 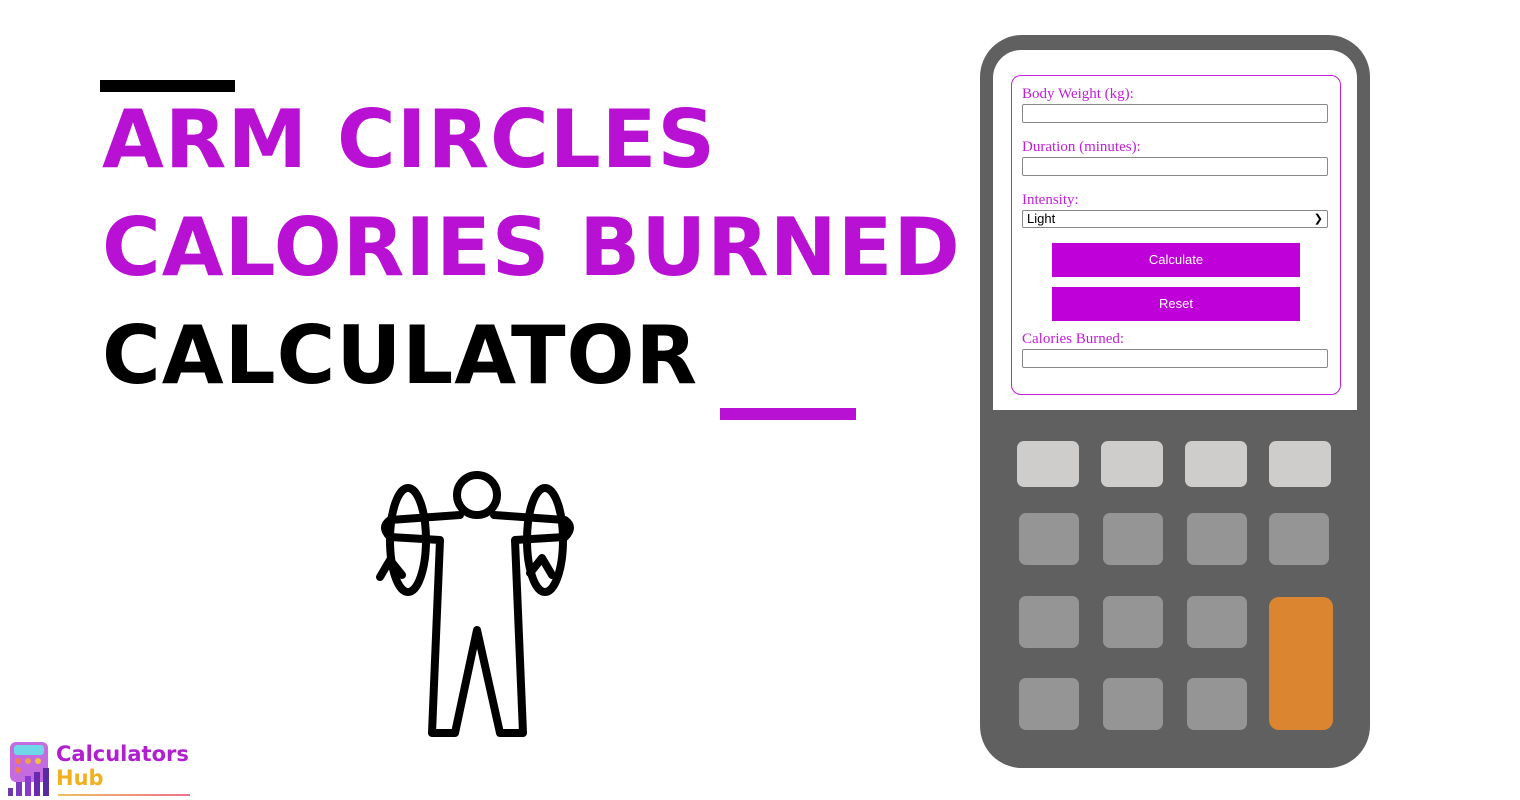 I want to click on calculate-button: Calculate, so click(x=1176, y=260).